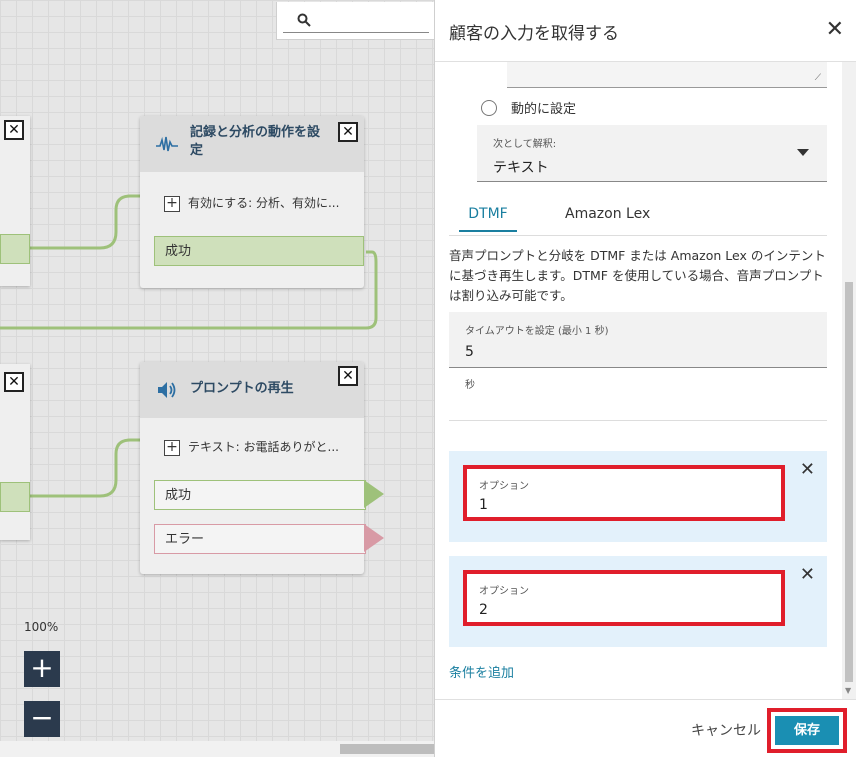 The image size is (856, 757). Describe the element at coordinates (525, 144) in the screenshot. I see `field-label: 次として解釈:` at that location.